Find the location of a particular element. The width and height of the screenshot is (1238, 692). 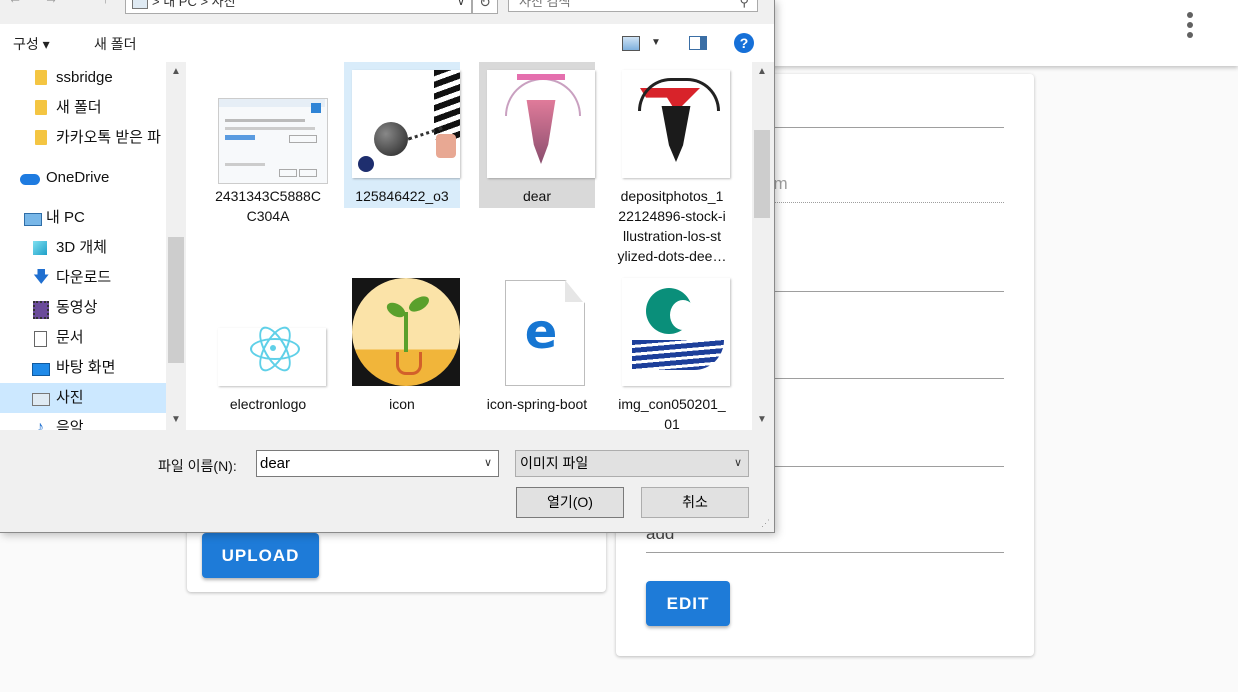

nav-scrollbar: ▲ ▼ is located at coordinates (176, 246).